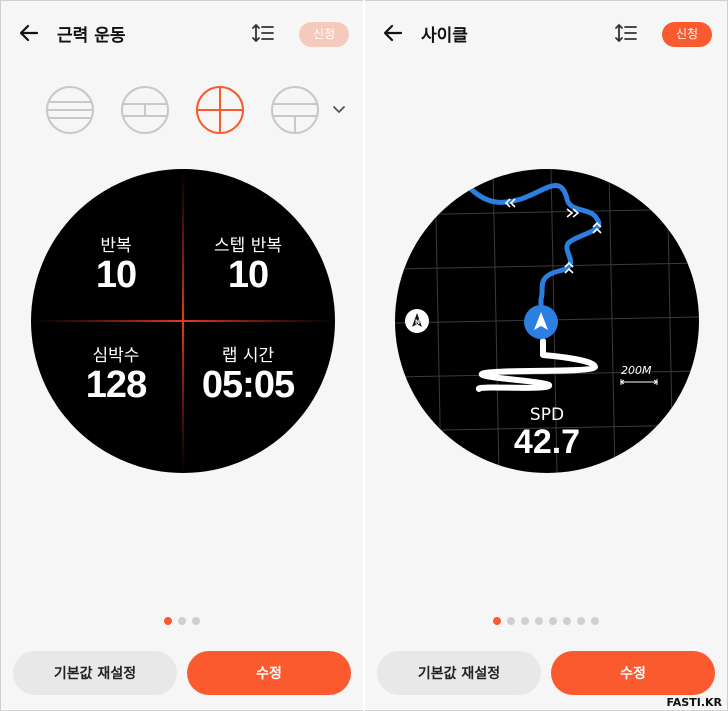  I want to click on scale-label: 200M, so click(636, 370).